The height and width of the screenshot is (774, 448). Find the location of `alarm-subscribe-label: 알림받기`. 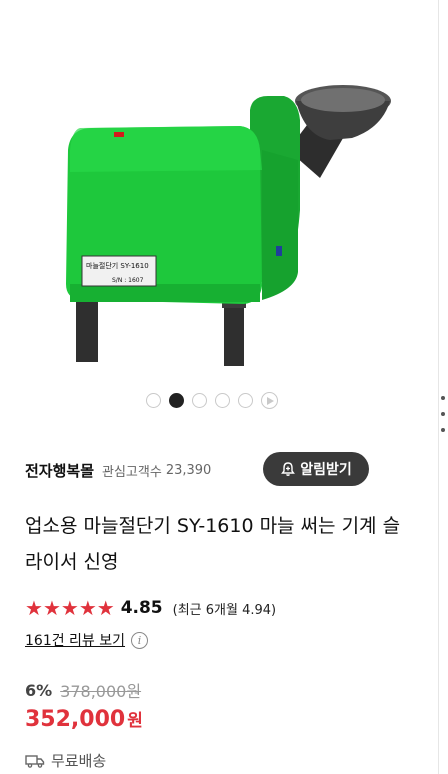

alarm-subscribe-label: 알림받기 is located at coordinates (326, 469).